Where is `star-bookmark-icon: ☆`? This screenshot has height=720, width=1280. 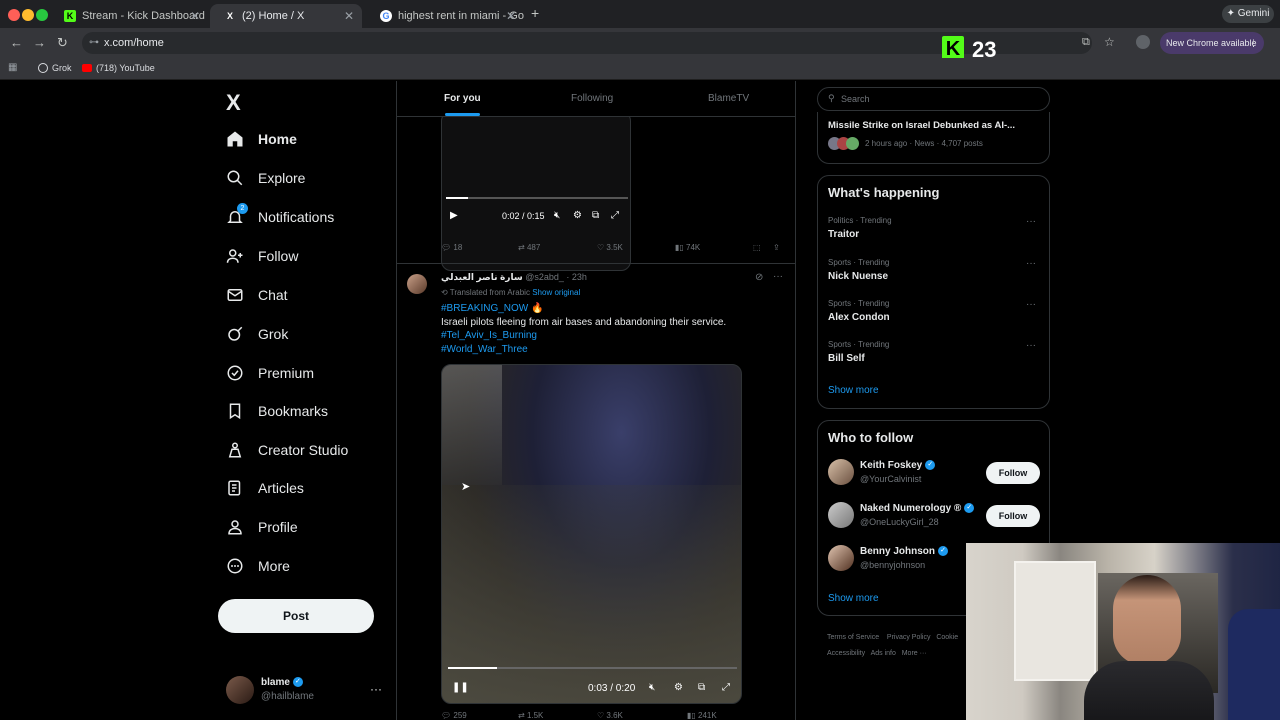
star-bookmark-icon: ☆ is located at coordinates (1109, 42).